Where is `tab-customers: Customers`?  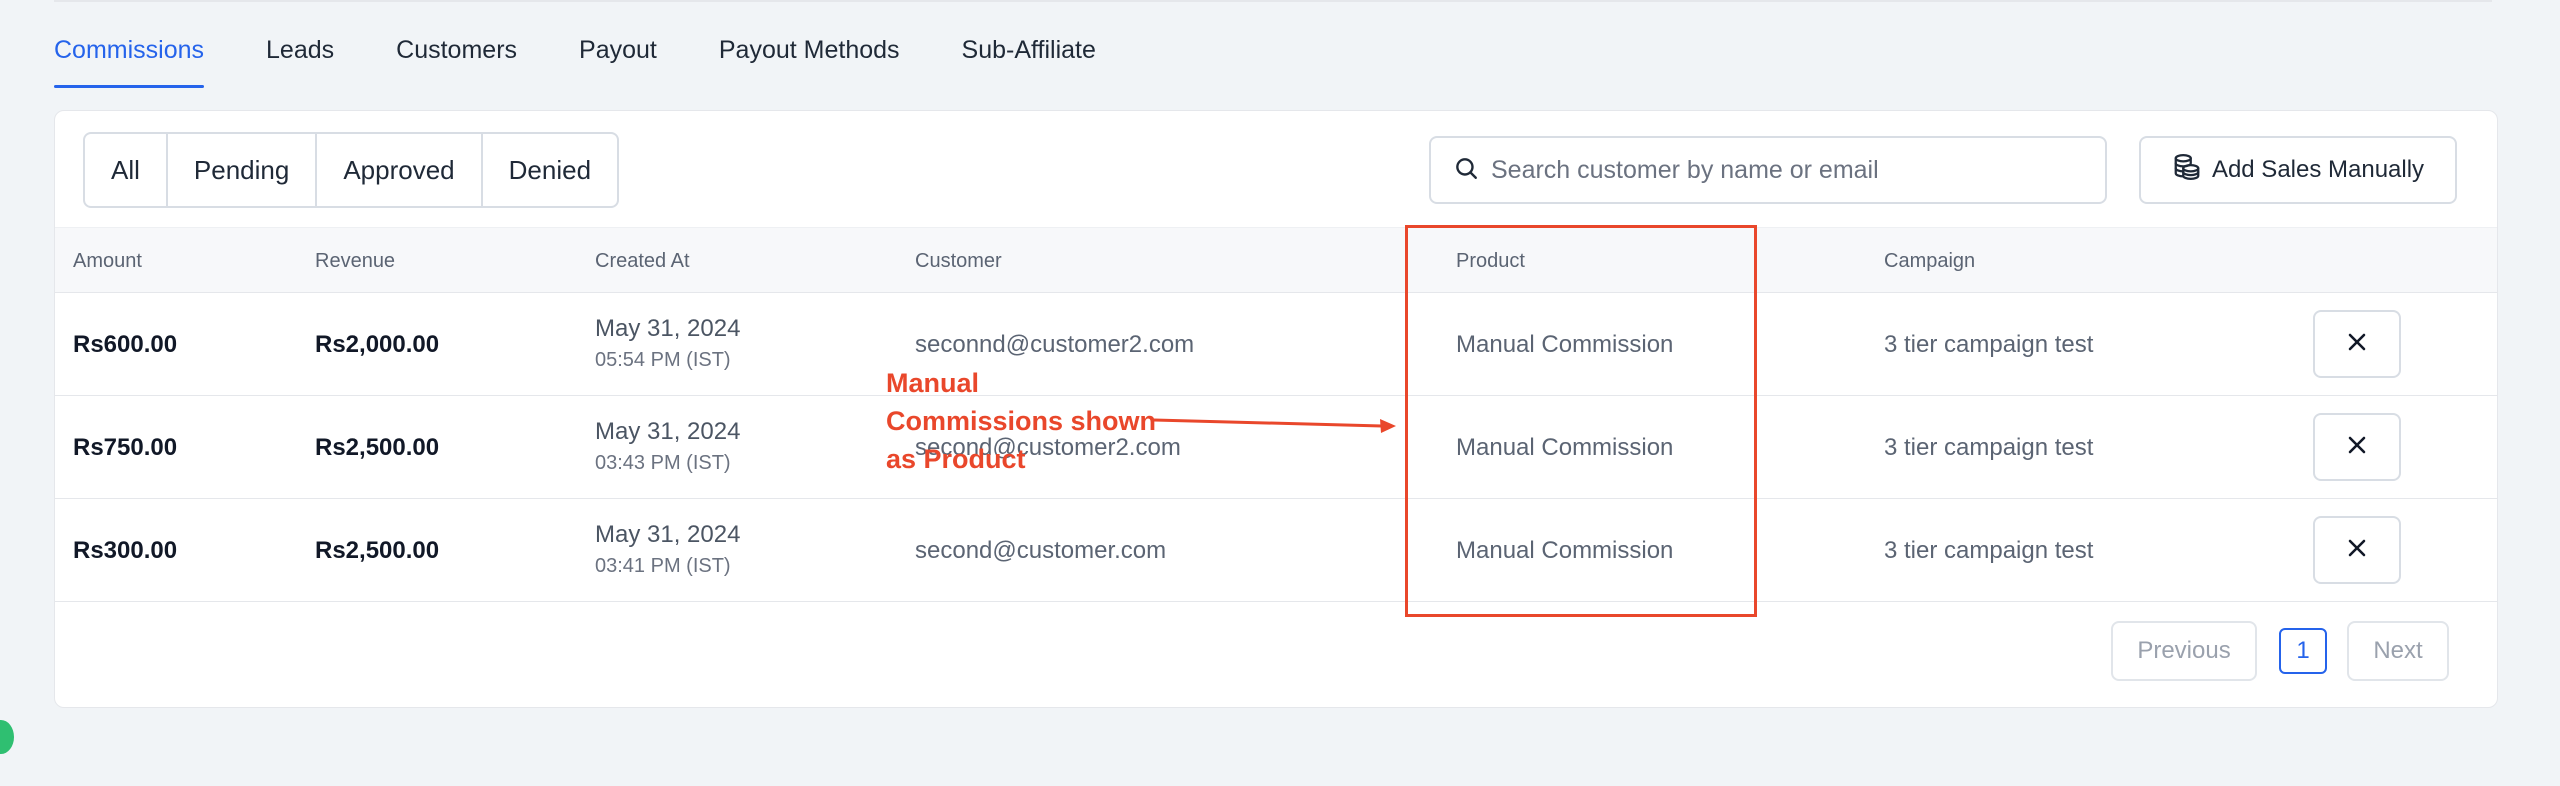
tab-customers: Customers is located at coordinates (456, 59).